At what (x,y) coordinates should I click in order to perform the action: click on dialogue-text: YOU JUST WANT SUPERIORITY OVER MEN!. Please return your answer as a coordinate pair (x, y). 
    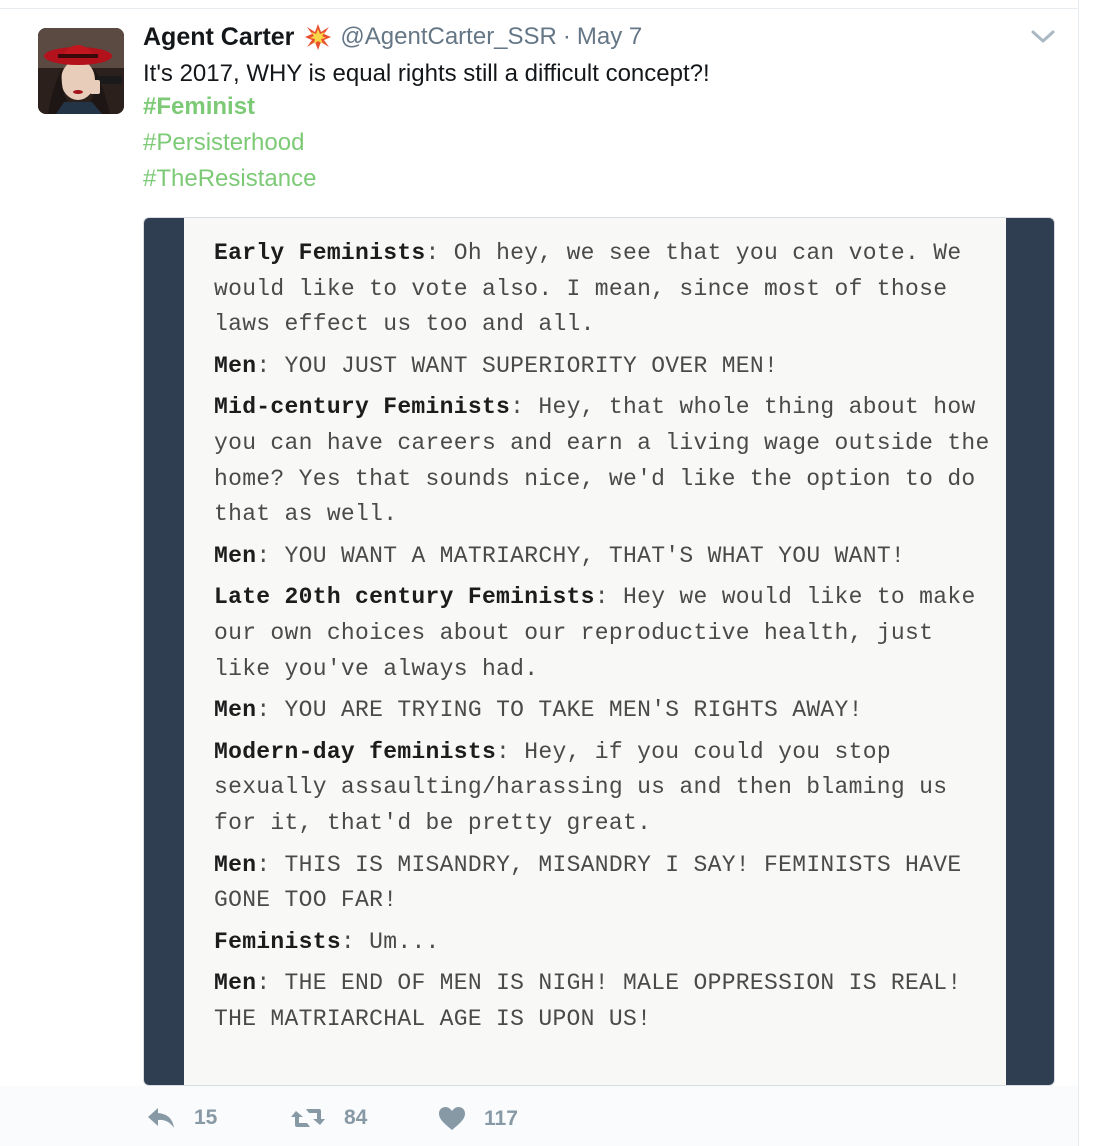
    Looking at the image, I should click on (531, 365).